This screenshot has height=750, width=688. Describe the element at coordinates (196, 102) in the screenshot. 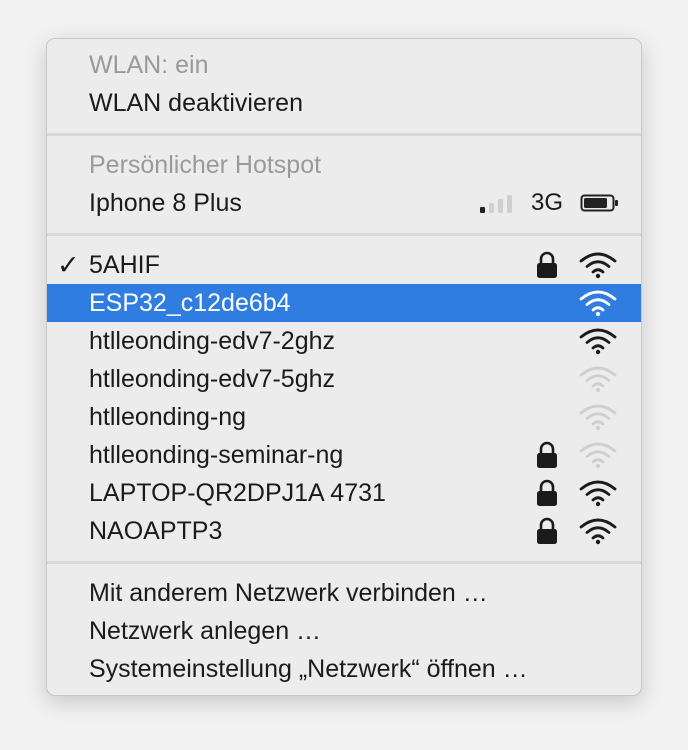

I see `wlan-toggle-label: WLAN deaktivieren` at that location.